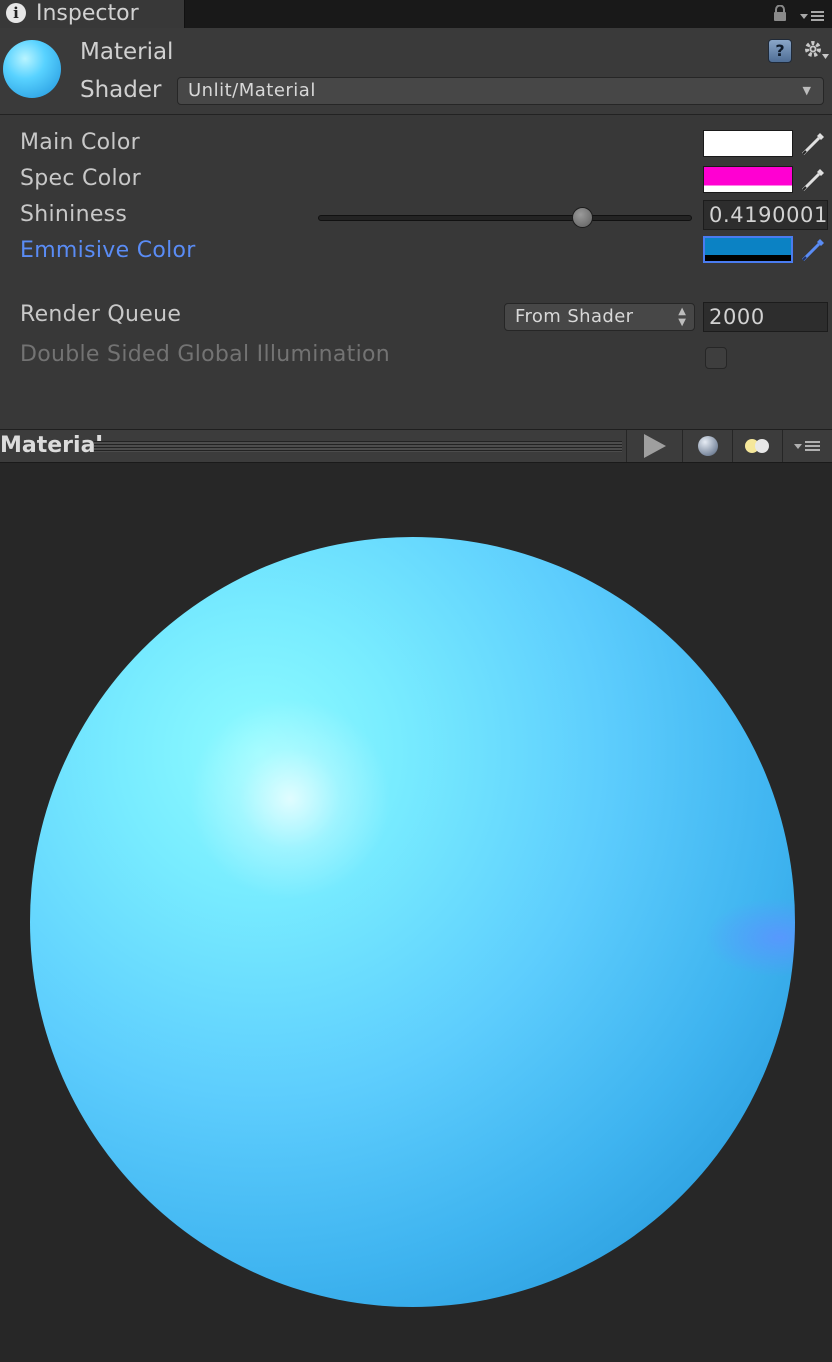 The width and height of the screenshot is (832, 1362). What do you see at coordinates (716, 358) in the screenshot?
I see `double-sided-gi-checkbox` at bounding box center [716, 358].